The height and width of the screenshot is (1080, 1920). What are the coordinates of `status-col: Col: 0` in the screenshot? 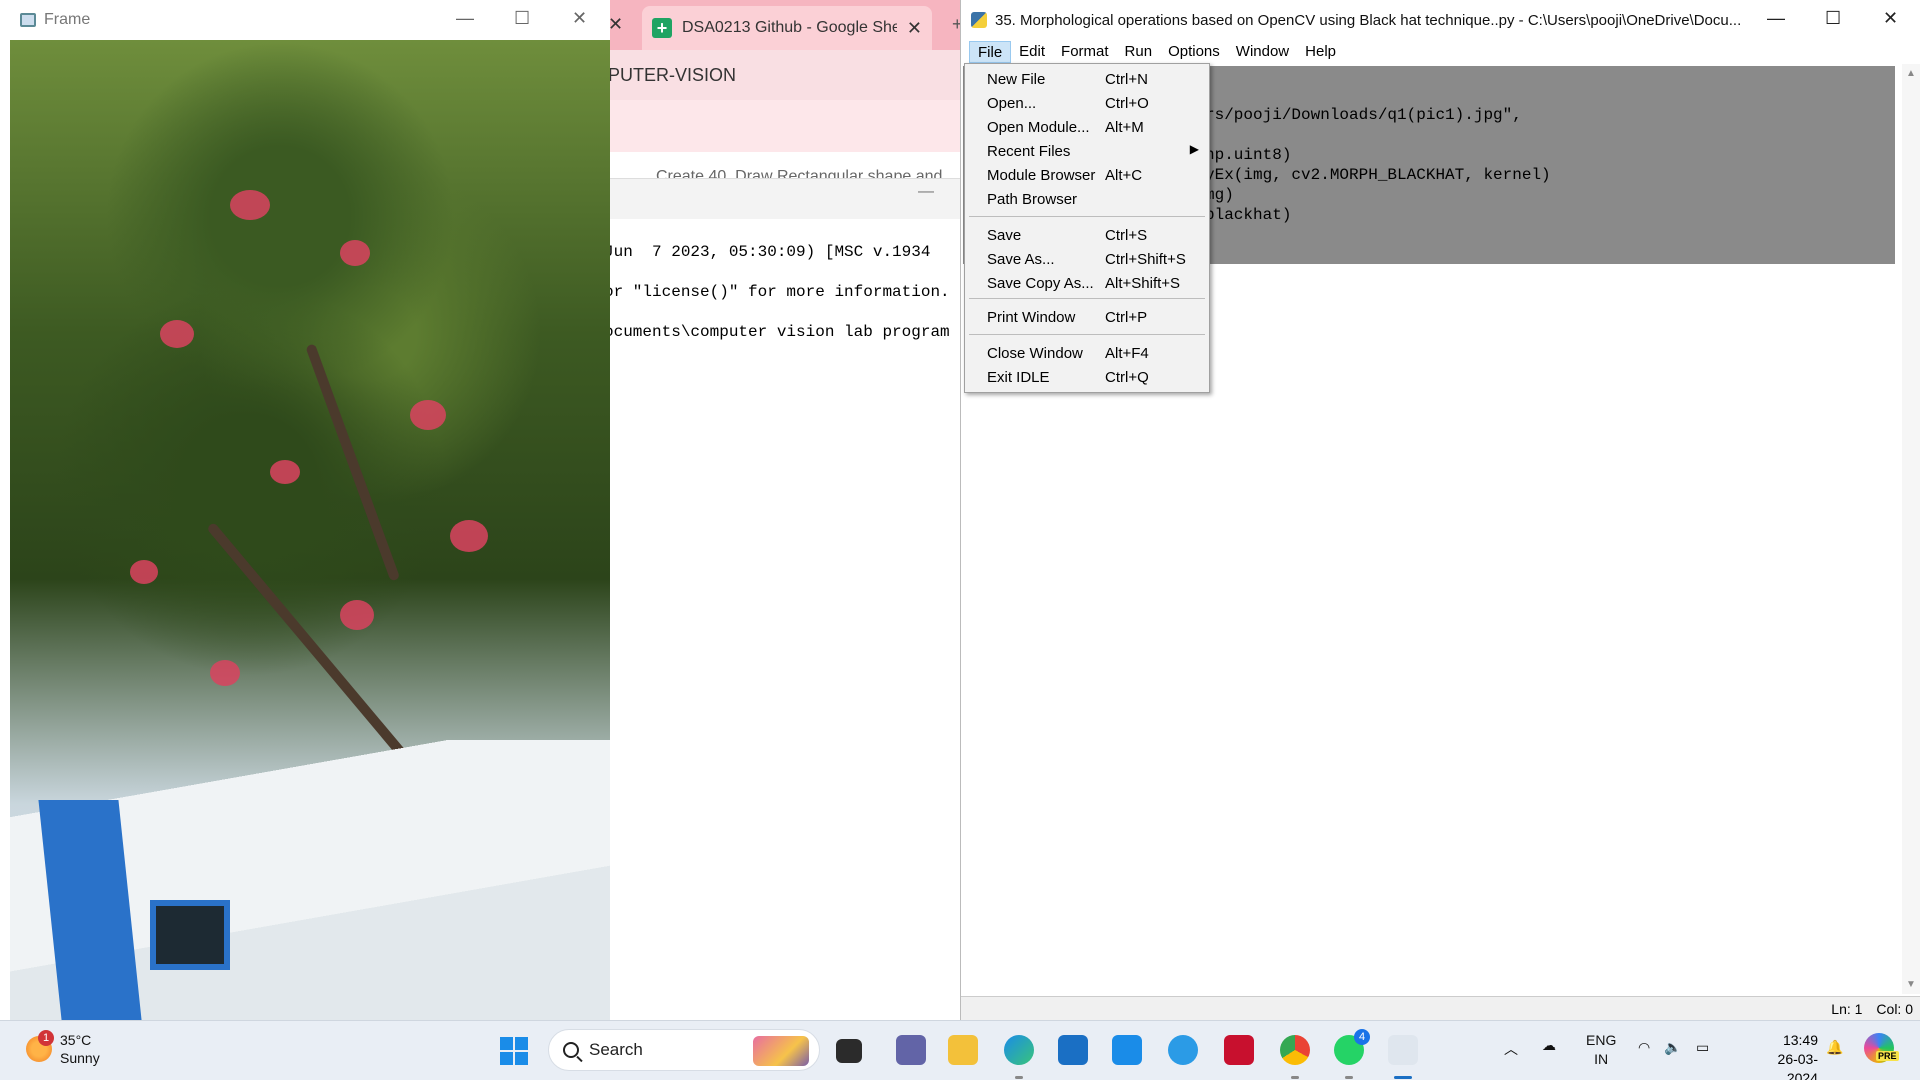 It's located at (1894, 1008).